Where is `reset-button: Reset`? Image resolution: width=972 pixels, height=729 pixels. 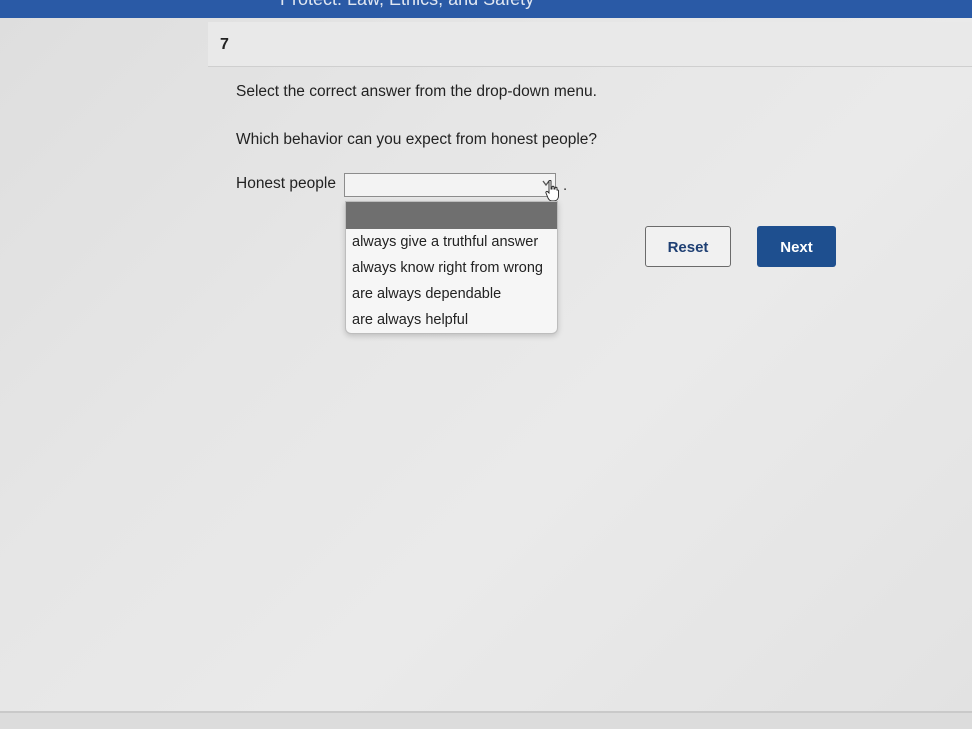
reset-button: Reset is located at coordinates (688, 246).